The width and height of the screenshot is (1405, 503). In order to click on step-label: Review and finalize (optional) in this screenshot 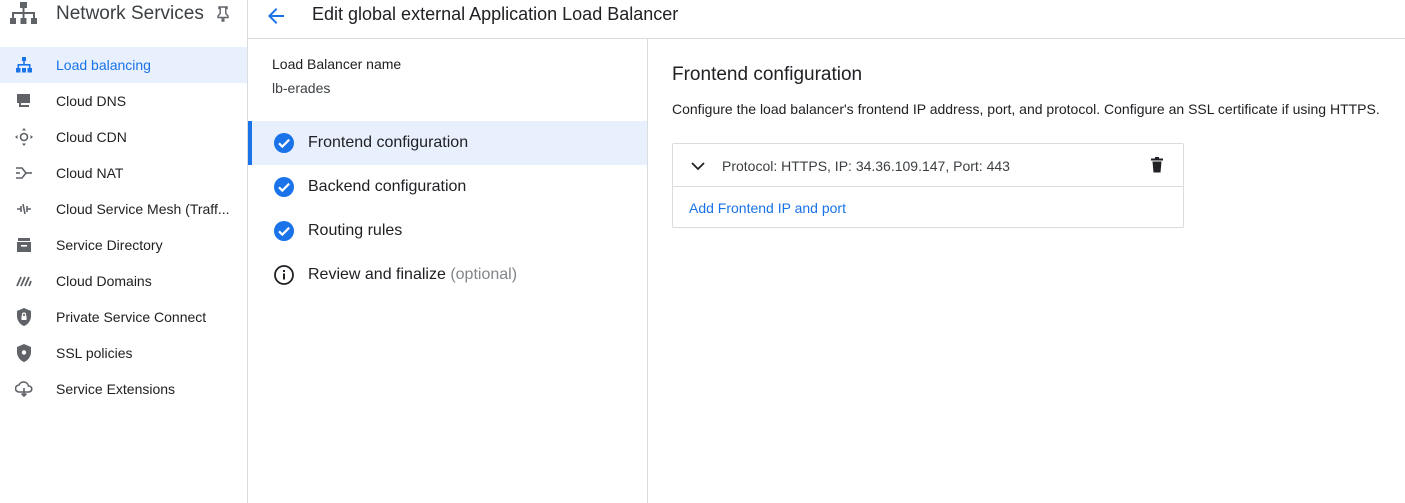, I will do `click(412, 275)`.